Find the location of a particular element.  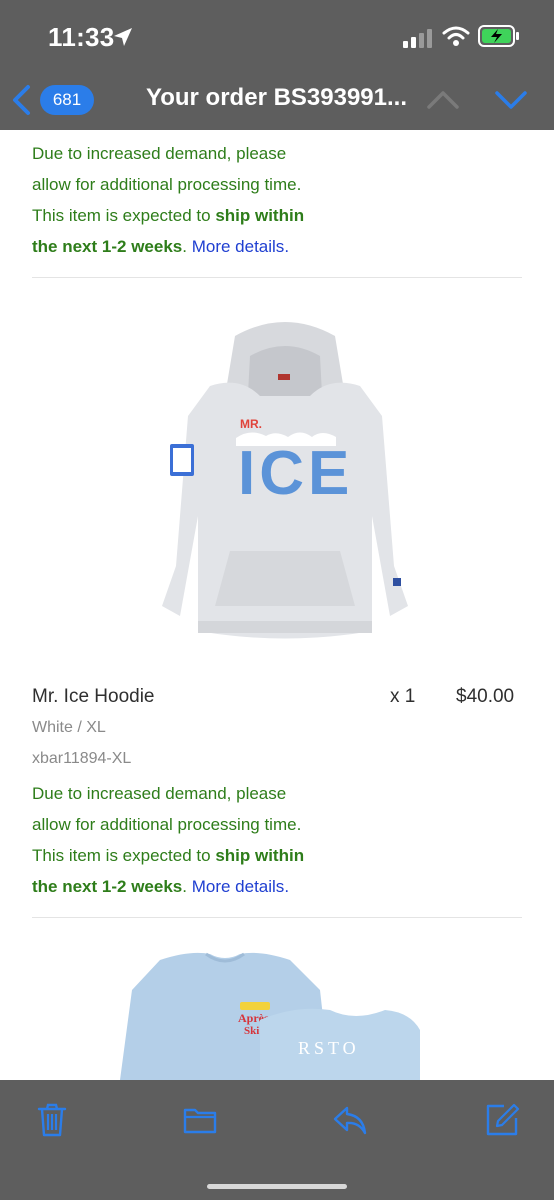

svg-text: ICE is located at coordinates (295, 473).